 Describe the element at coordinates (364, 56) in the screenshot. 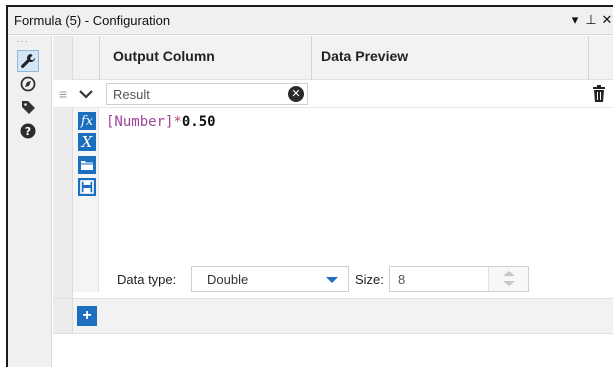

I see `data-preview-header: Data Preview` at that location.